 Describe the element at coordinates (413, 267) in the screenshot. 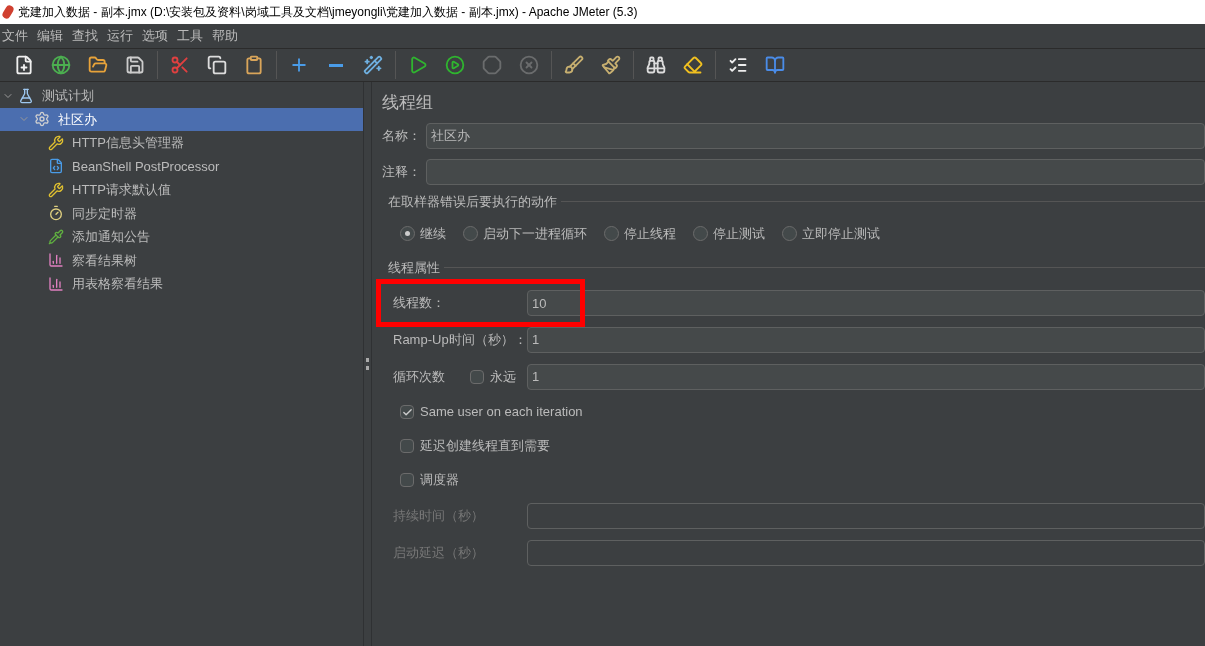

I see `section-title: 线程属性` at that location.